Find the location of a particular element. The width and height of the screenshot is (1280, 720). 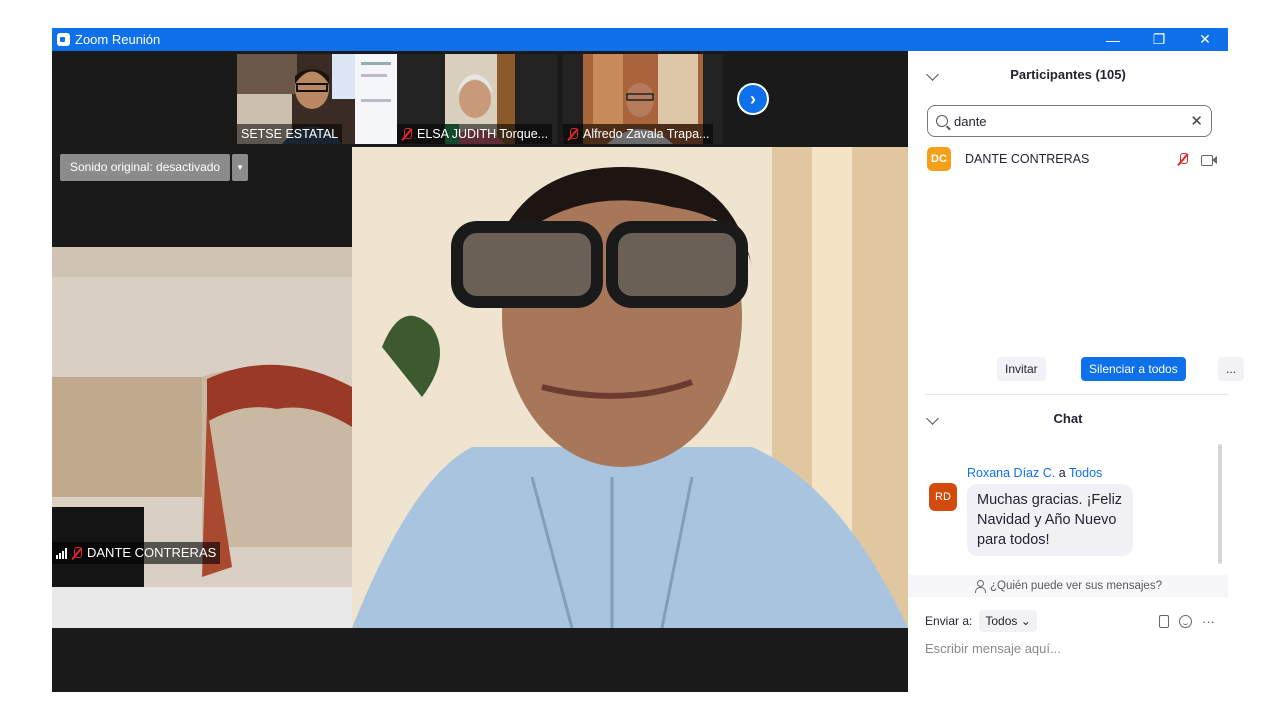

mute-all-button: Silenciar a todos is located at coordinates (1133, 369).